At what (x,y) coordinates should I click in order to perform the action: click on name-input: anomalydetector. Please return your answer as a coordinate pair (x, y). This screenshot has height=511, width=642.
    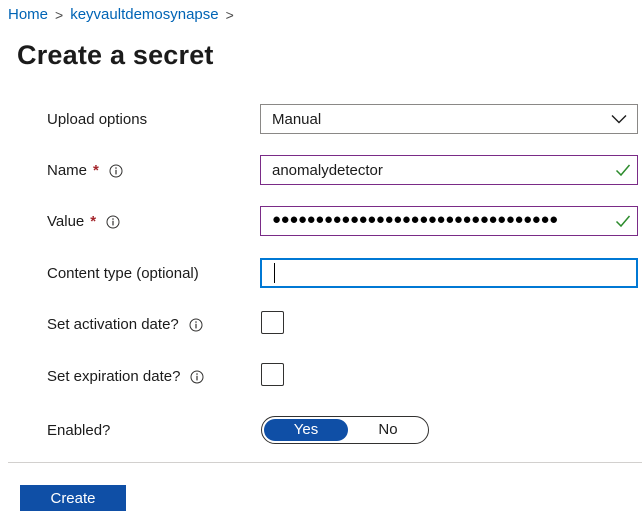
    Looking at the image, I should click on (449, 170).